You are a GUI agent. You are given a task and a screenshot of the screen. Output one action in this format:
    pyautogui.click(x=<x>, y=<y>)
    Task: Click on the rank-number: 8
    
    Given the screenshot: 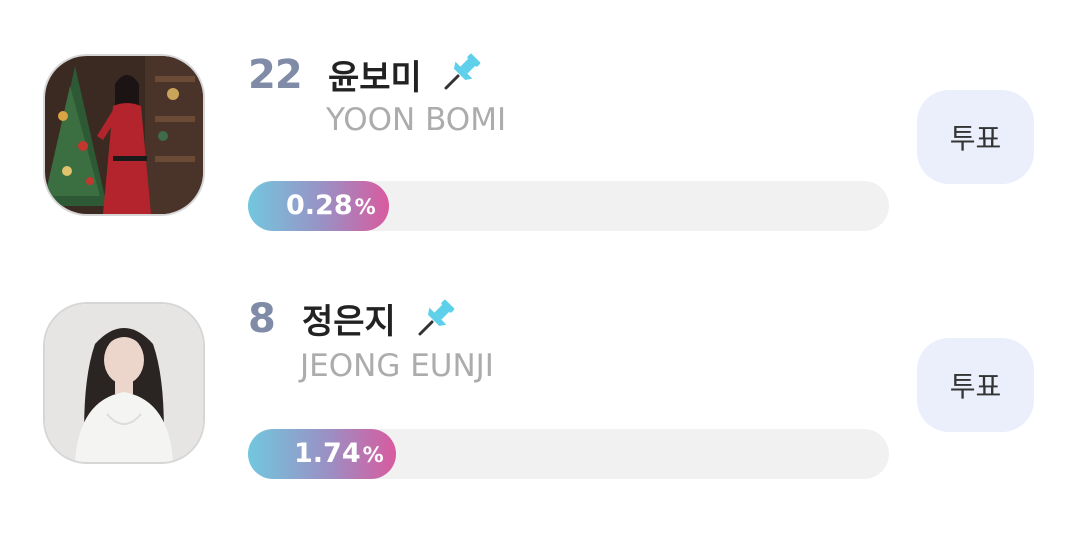 What is the action you would take?
    pyautogui.click(x=262, y=319)
    